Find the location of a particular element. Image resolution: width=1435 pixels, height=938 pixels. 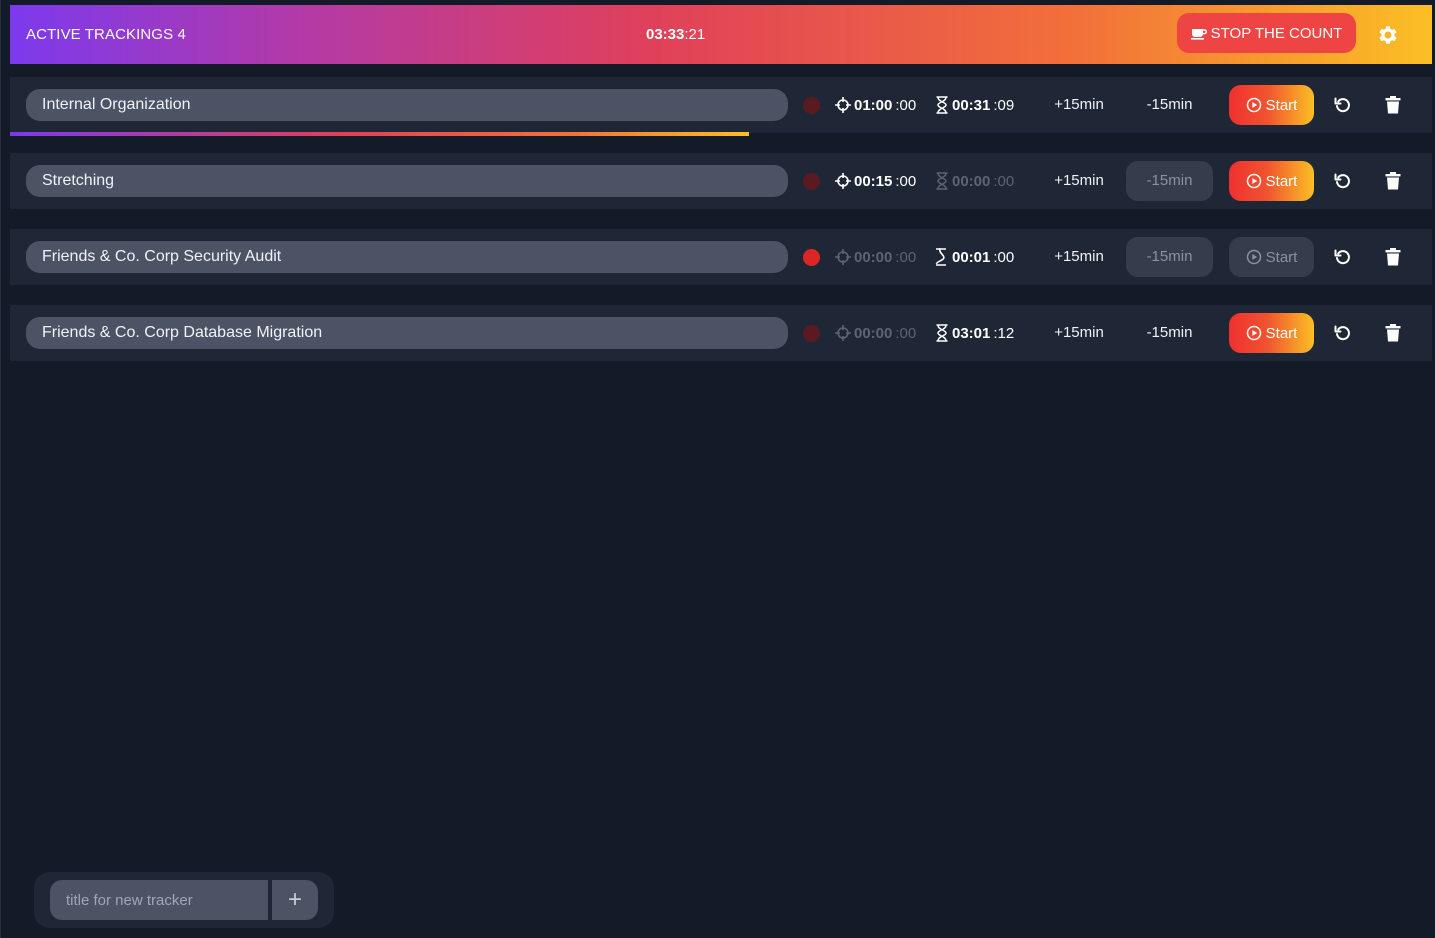

elapsed-time: 00:01 :00 is located at coordinates (973, 257).